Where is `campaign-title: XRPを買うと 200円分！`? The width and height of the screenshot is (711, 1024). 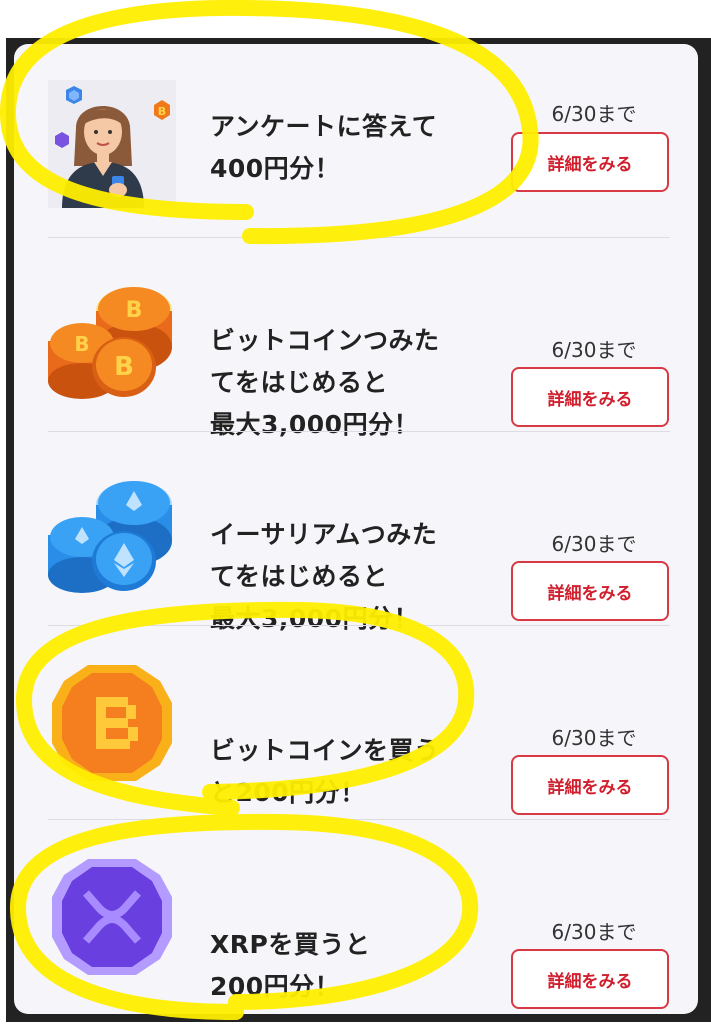 campaign-title: XRPを買うと 200円分！ is located at coordinates (290, 965).